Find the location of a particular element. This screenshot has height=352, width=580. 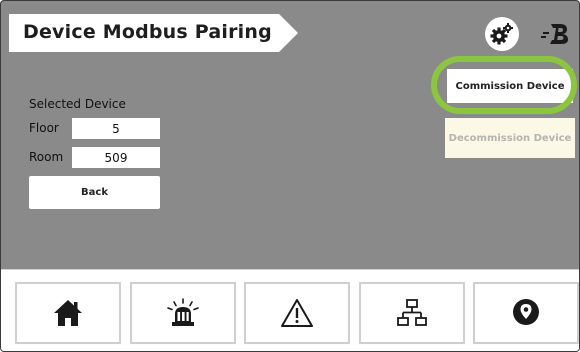

nav-home-button is located at coordinates (68, 313).